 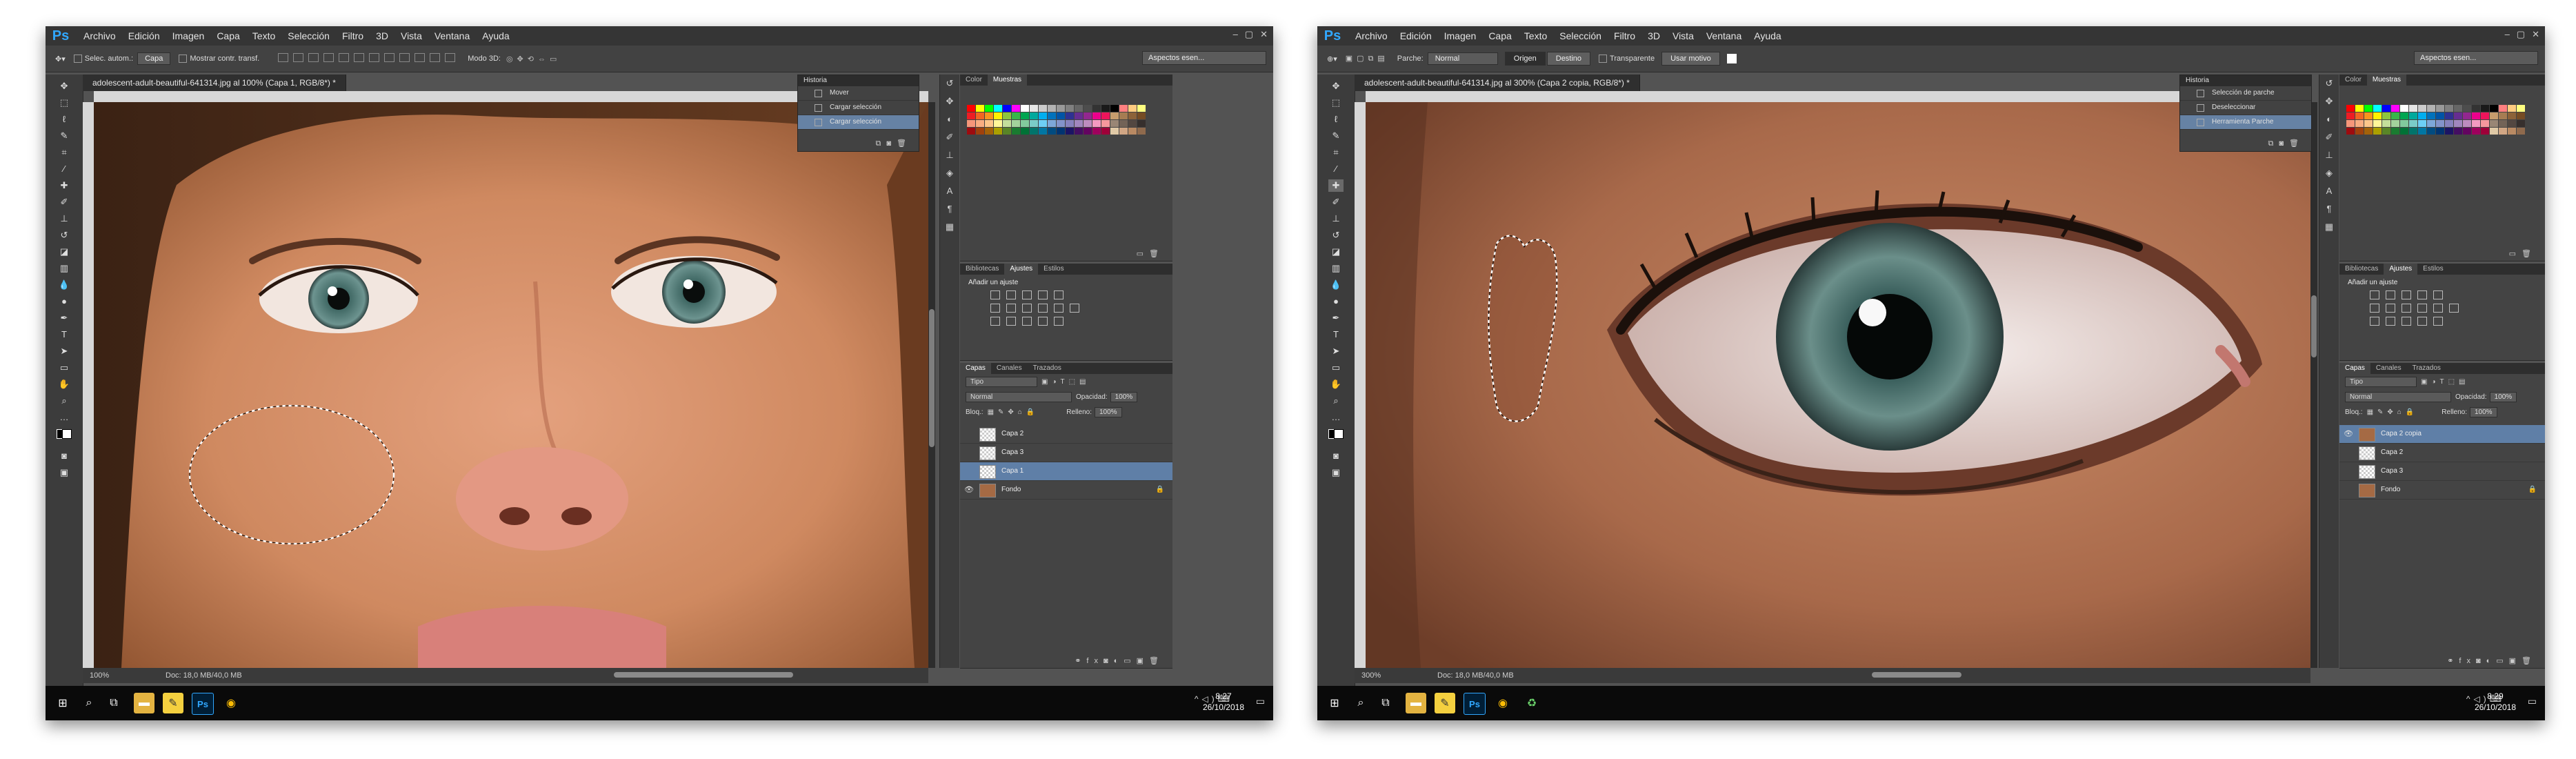 What do you see at coordinates (2313, 385) in the screenshot?
I see `canvas-vertical-scrollbar` at bounding box center [2313, 385].